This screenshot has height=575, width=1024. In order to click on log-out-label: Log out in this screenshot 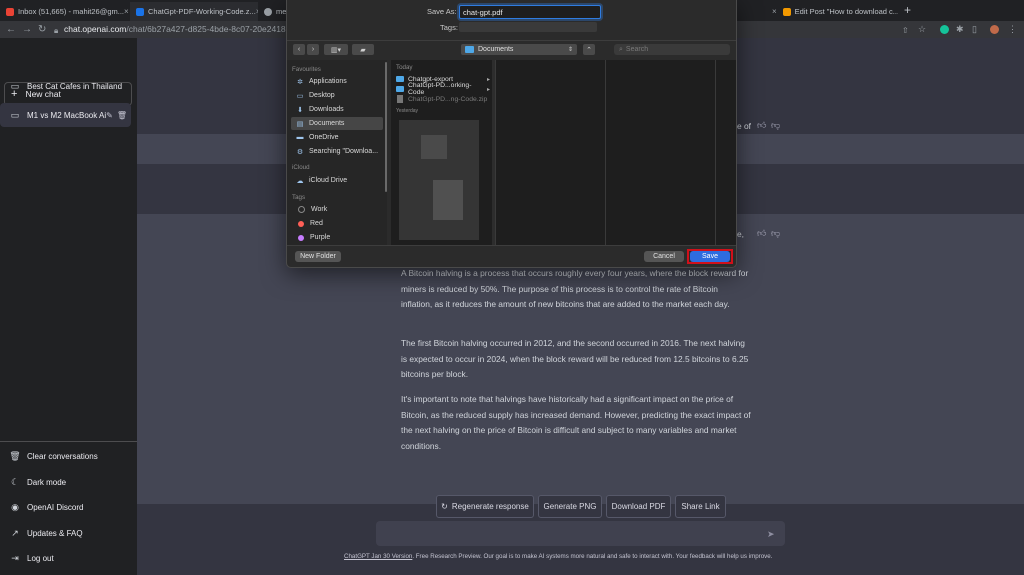, I will do `click(40, 558)`.